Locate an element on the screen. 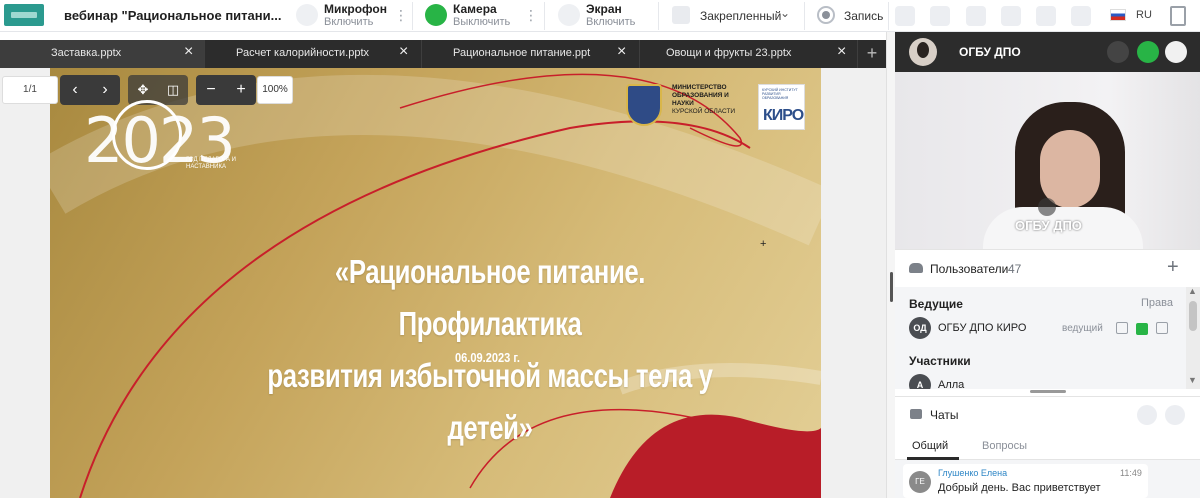 The image size is (1200, 498). whiteboard-icon is located at coordinates (940, 16).